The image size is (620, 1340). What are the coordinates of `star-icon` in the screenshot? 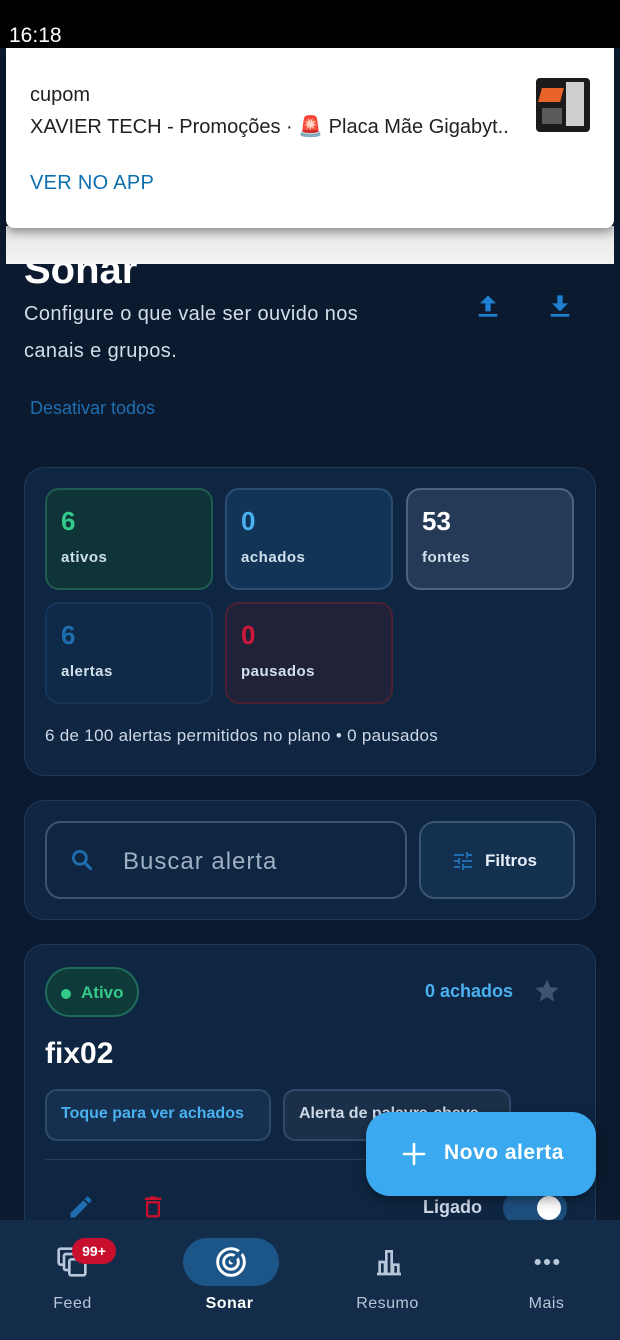 It's located at (547, 991).